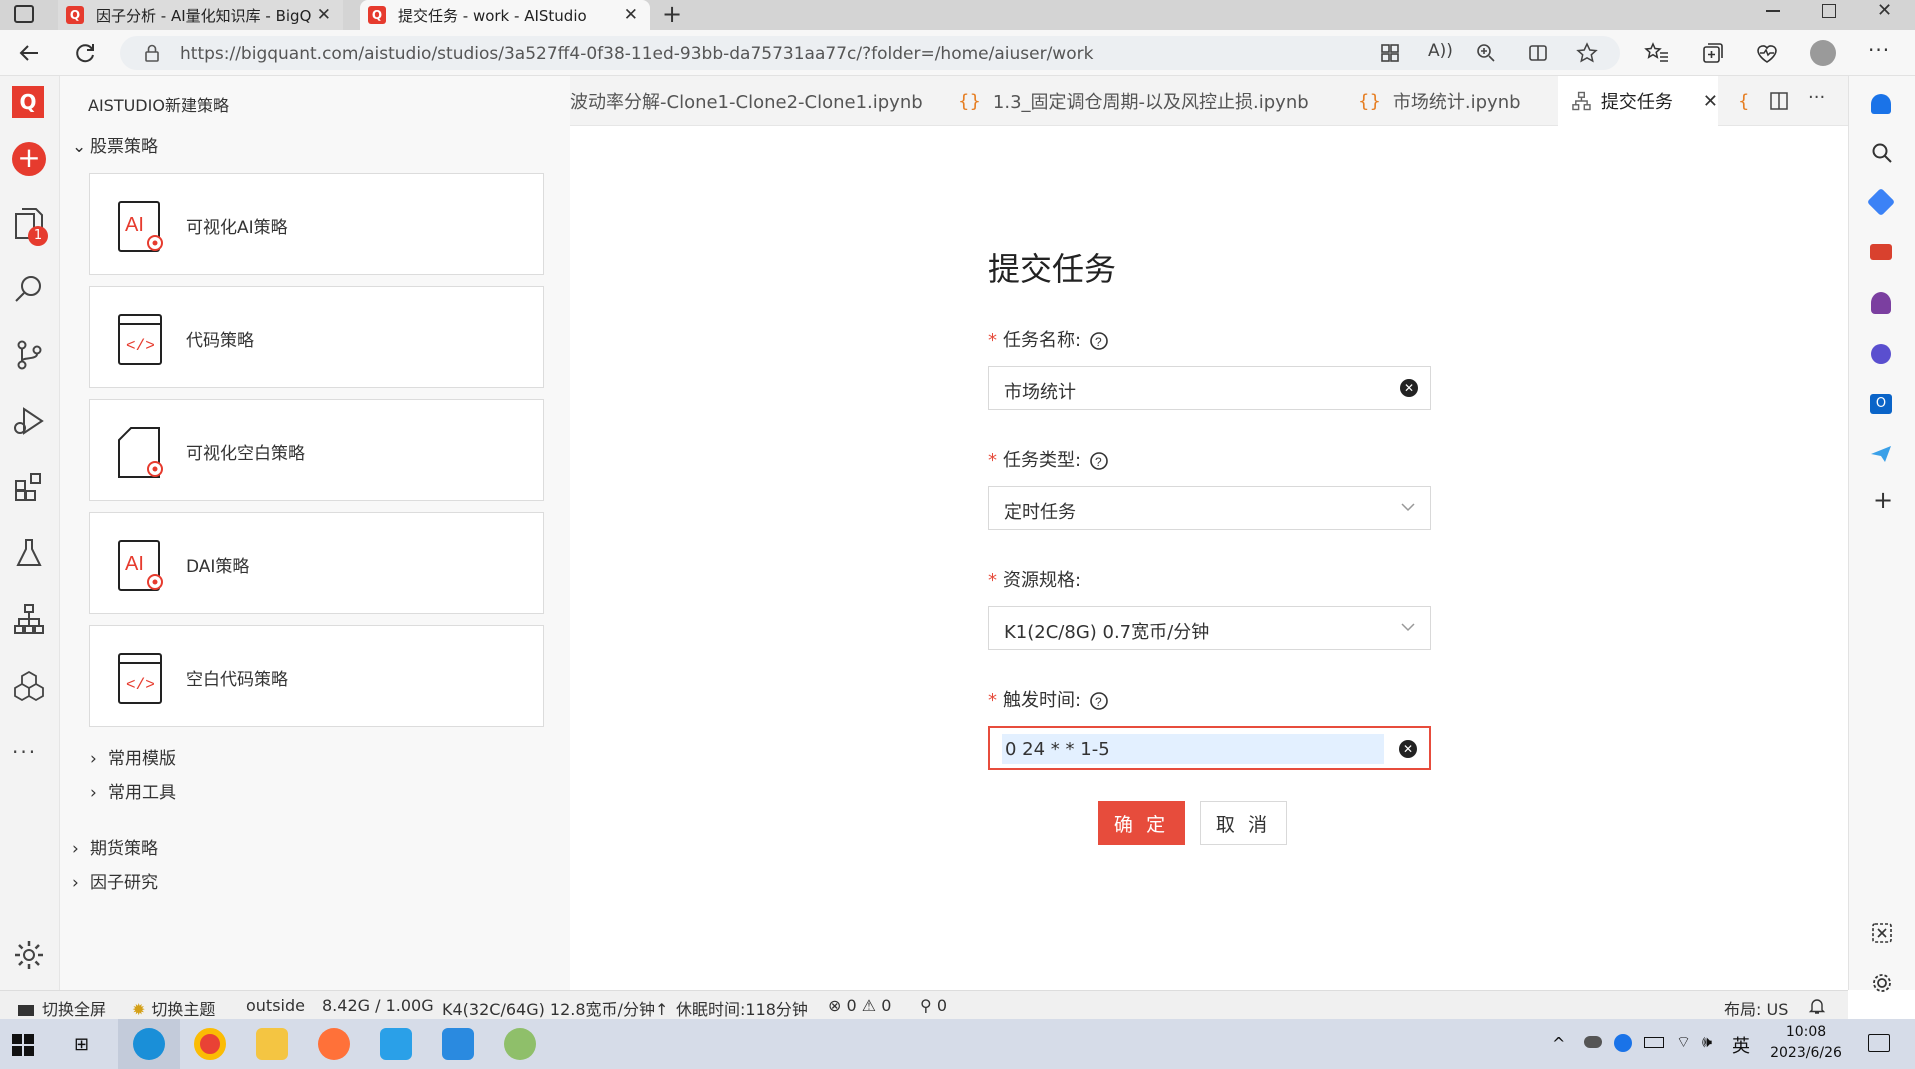 This screenshot has height=1069, width=1915. I want to click on windows-start-icon, so click(23, 1045).